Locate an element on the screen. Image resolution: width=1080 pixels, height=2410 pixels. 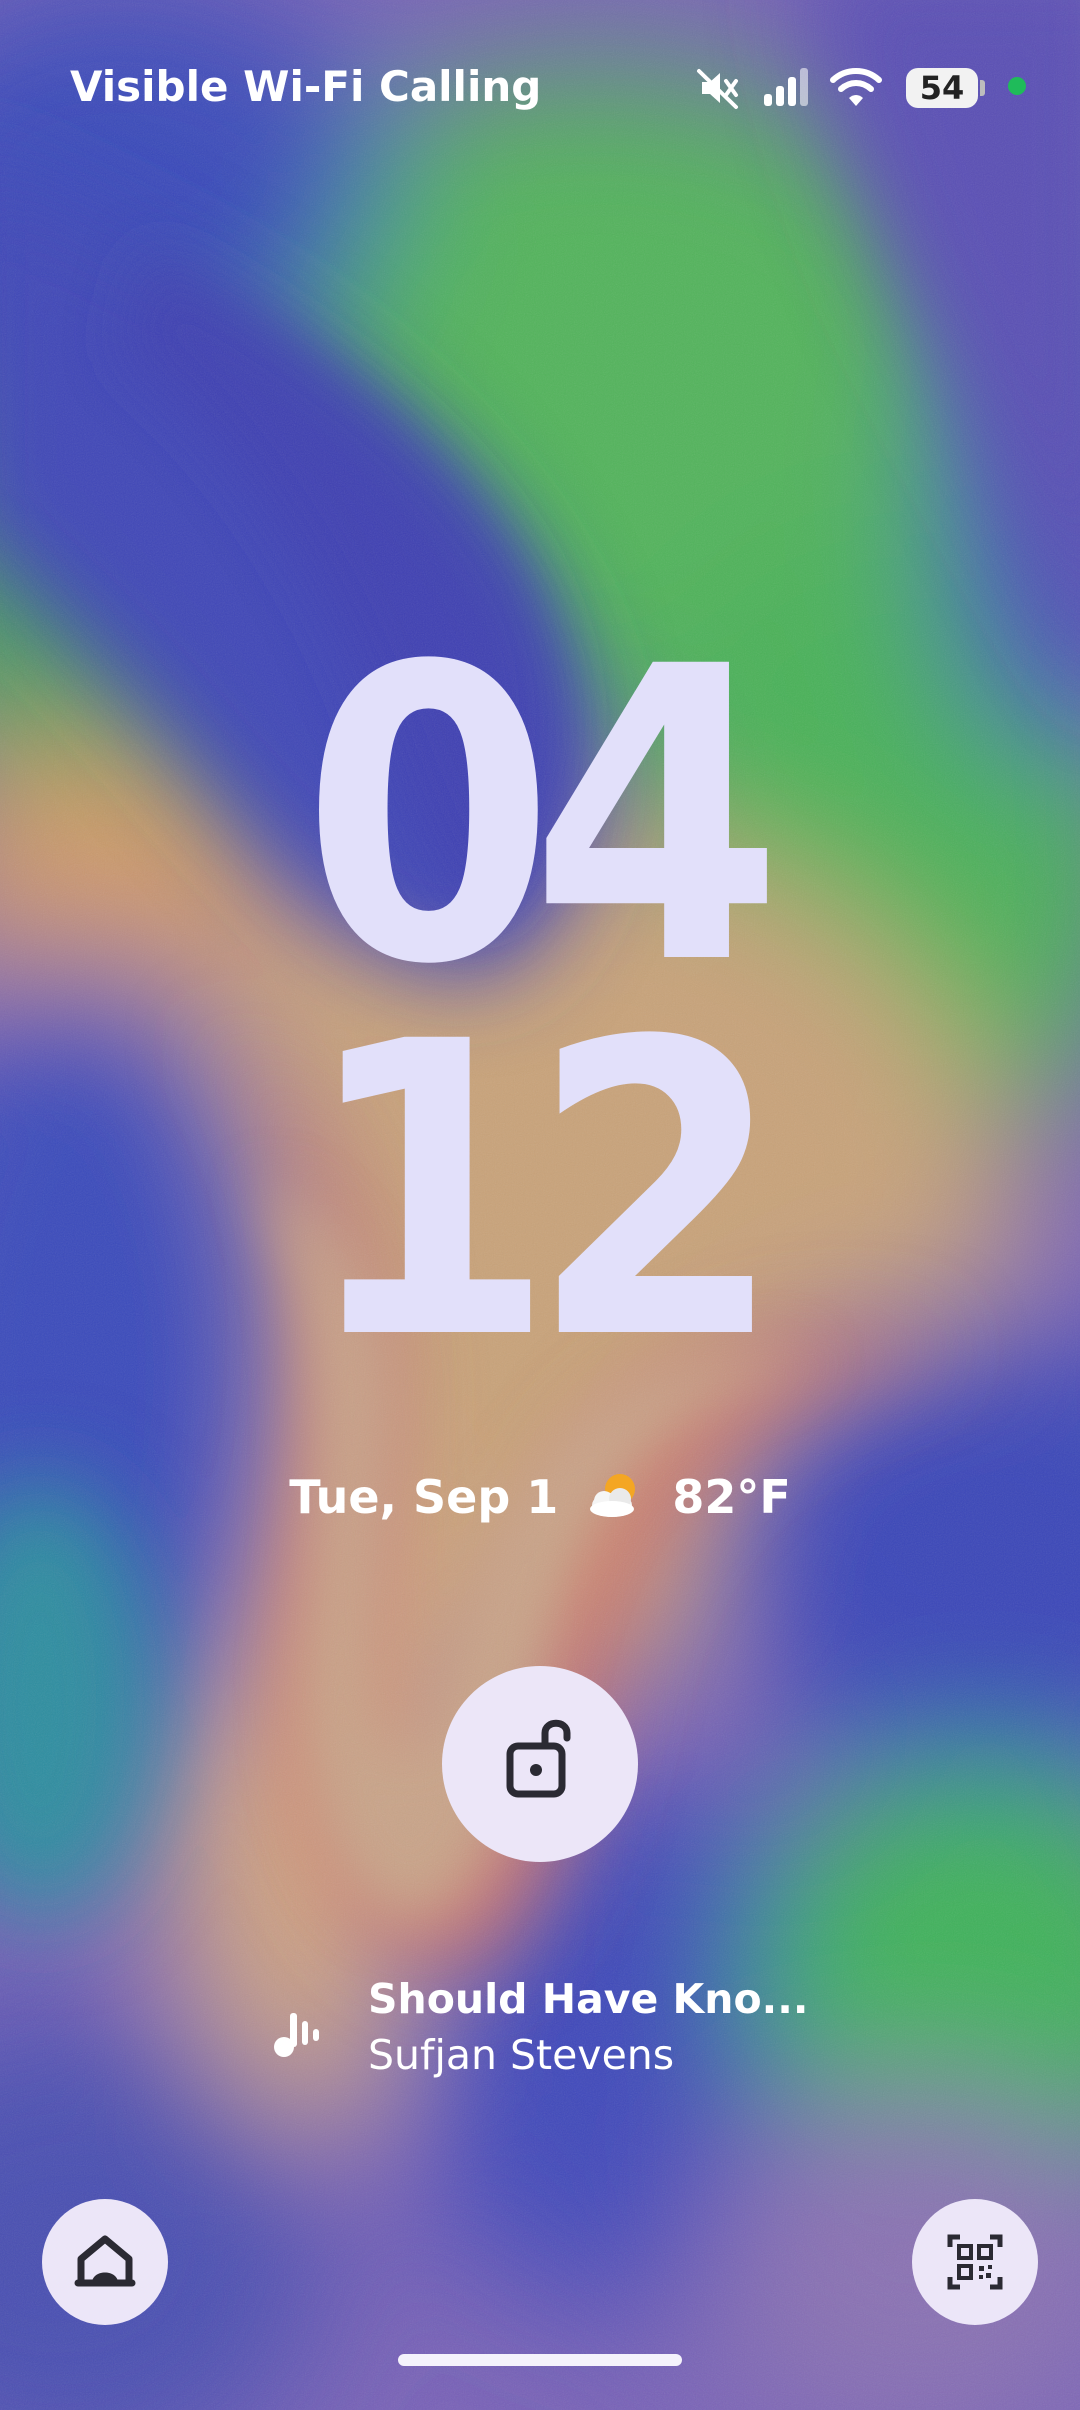
media-artist: Sufjan Stevens is located at coordinates (521, 2055).